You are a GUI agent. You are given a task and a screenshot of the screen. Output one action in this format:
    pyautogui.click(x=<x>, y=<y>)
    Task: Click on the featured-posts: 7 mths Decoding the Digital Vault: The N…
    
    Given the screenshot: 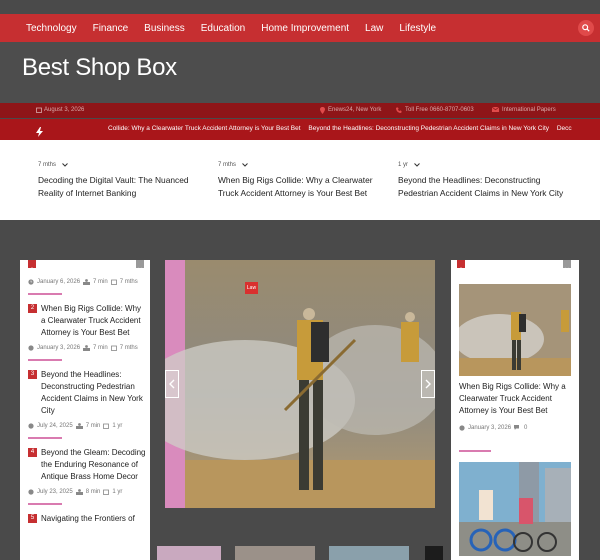 What is the action you would take?
    pyautogui.click(x=300, y=180)
    